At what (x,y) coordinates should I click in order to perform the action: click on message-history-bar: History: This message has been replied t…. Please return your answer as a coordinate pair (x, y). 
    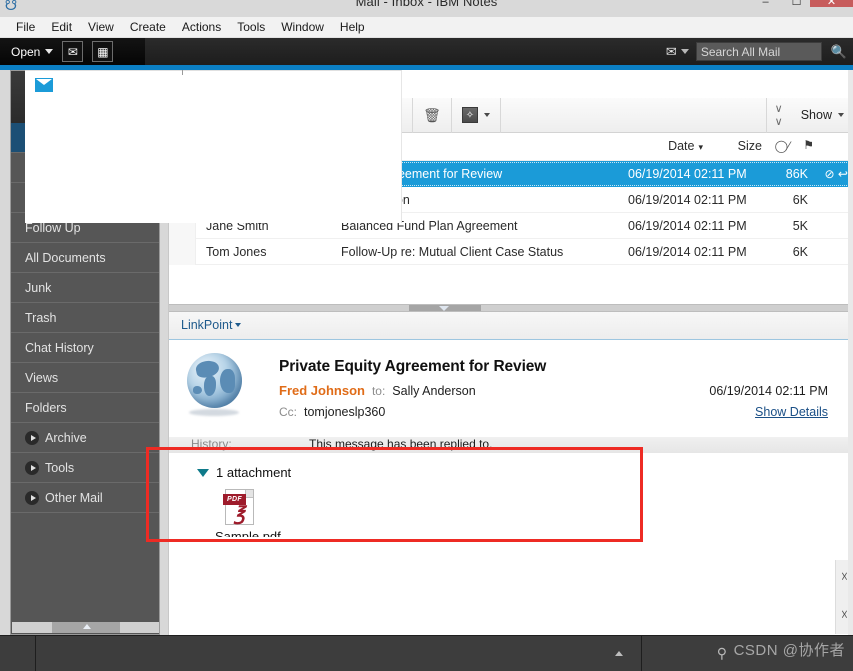
    Looking at the image, I should click on (511, 445).